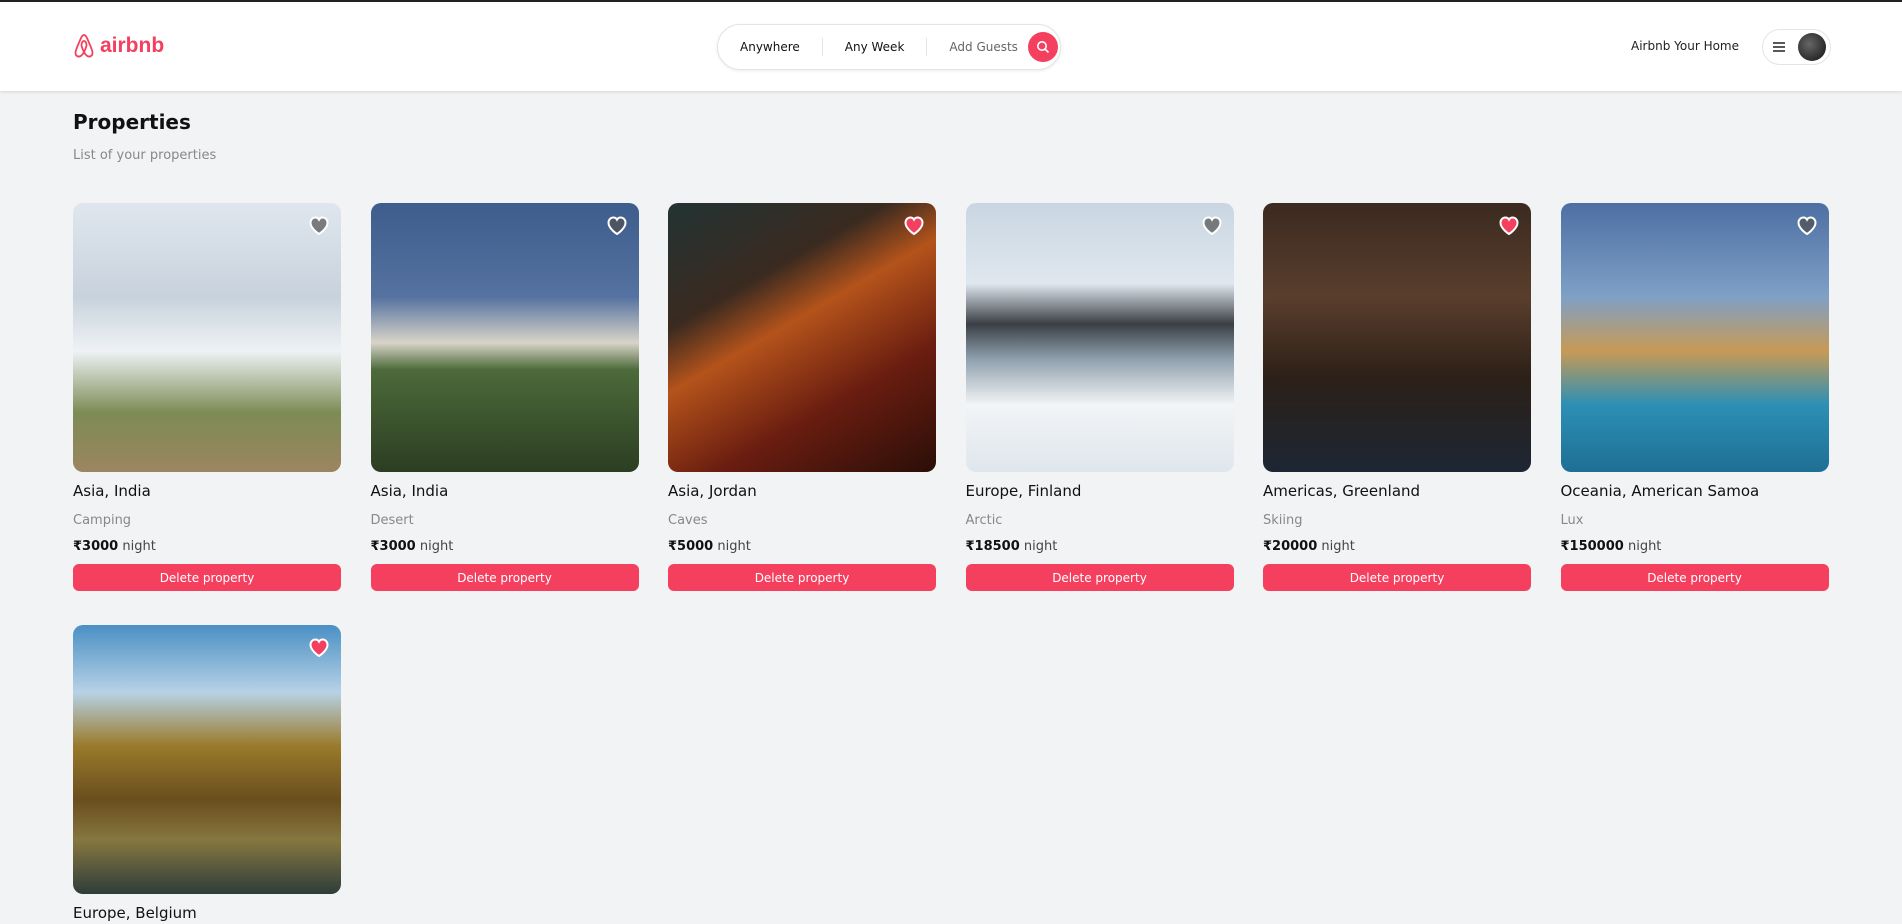 The width and height of the screenshot is (1902, 924). Describe the element at coordinates (392, 520) in the screenshot. I see `property-category: Desert` at that location.